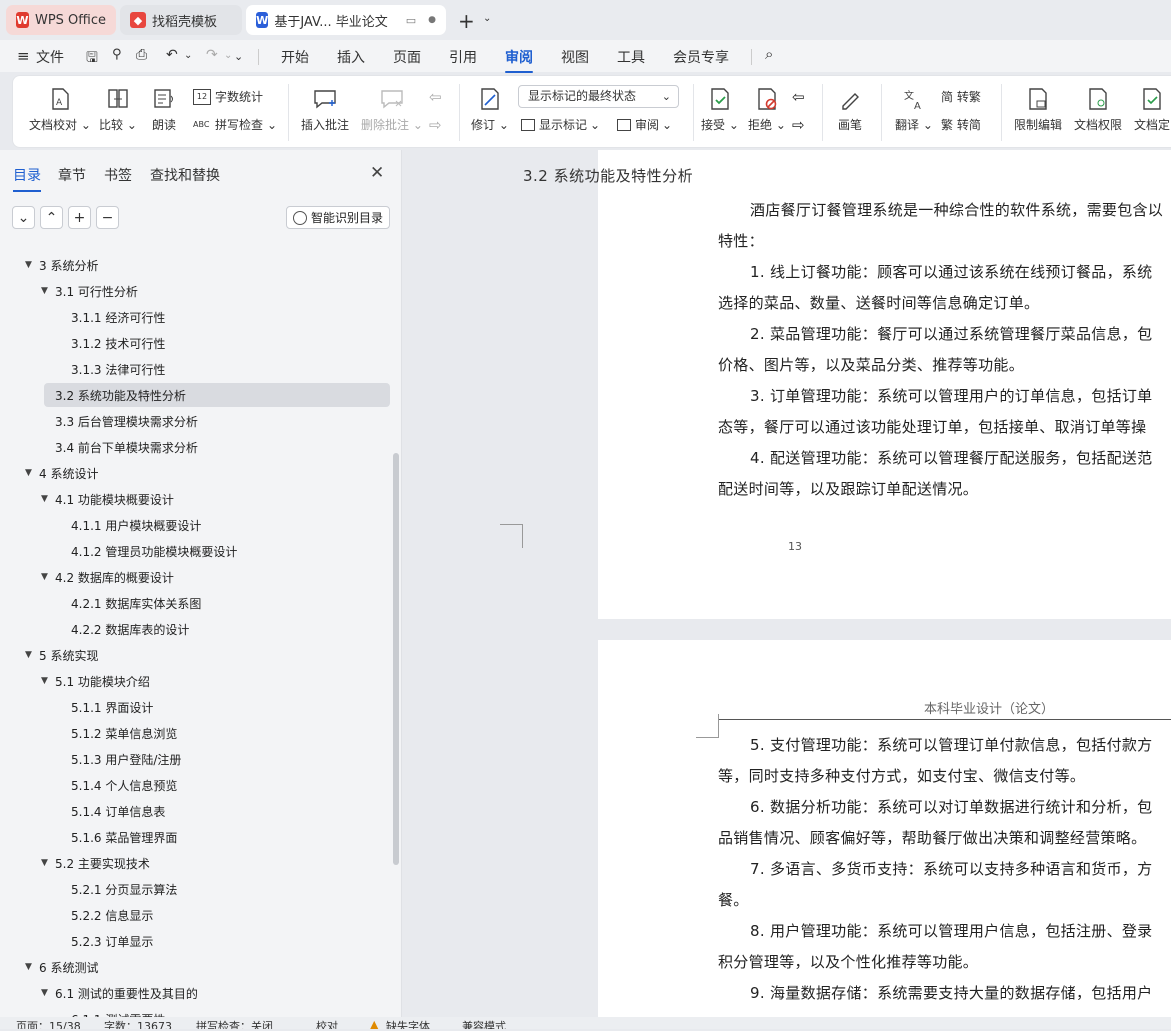 This screenshot has height=1031, width=1171. I want to click on toc-item: 3.3 后台管理模块需求分析, so click(197, 421).